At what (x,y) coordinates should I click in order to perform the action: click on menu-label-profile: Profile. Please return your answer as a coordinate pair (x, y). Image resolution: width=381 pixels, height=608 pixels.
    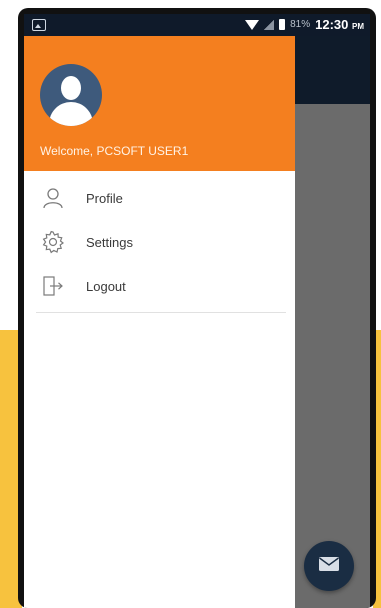
    Looking at the image, I should click on (104, 198).